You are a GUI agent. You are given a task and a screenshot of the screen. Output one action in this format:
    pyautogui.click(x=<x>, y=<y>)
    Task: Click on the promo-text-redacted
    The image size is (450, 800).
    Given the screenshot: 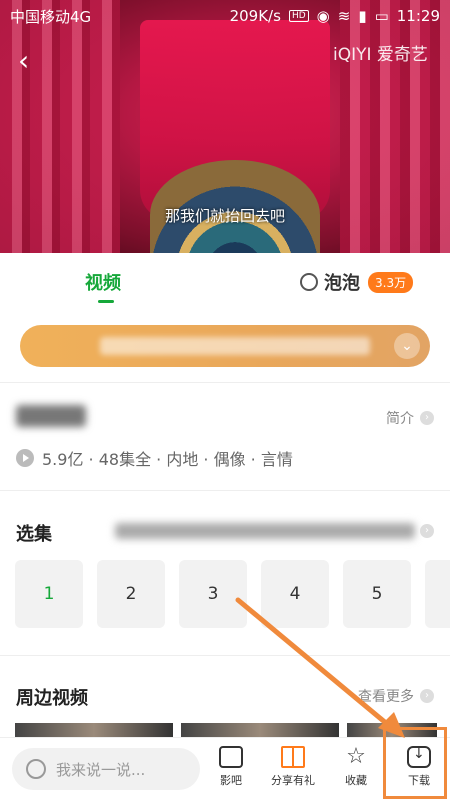 What is the action you would take?
    pyautogui.click(x=235, y=346)
    